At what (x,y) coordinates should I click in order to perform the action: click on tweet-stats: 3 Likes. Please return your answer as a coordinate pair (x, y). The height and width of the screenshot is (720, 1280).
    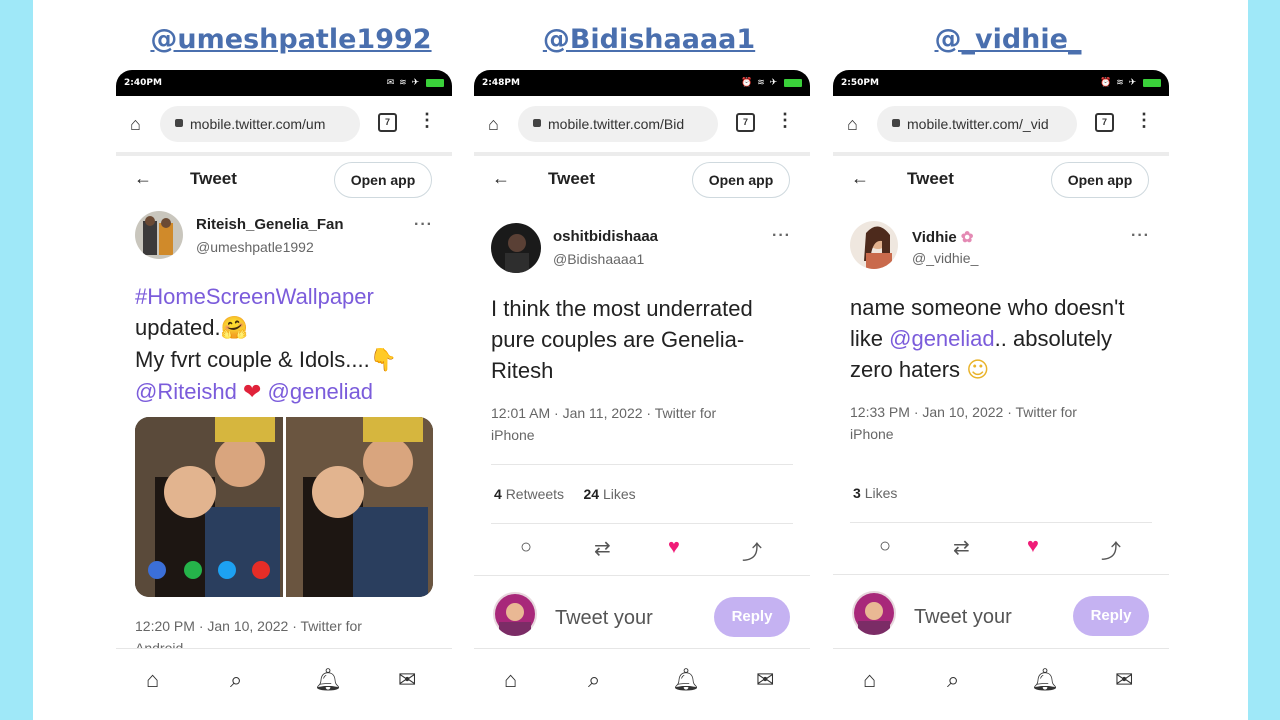
    Looking at the image, I should click on (875, 493).